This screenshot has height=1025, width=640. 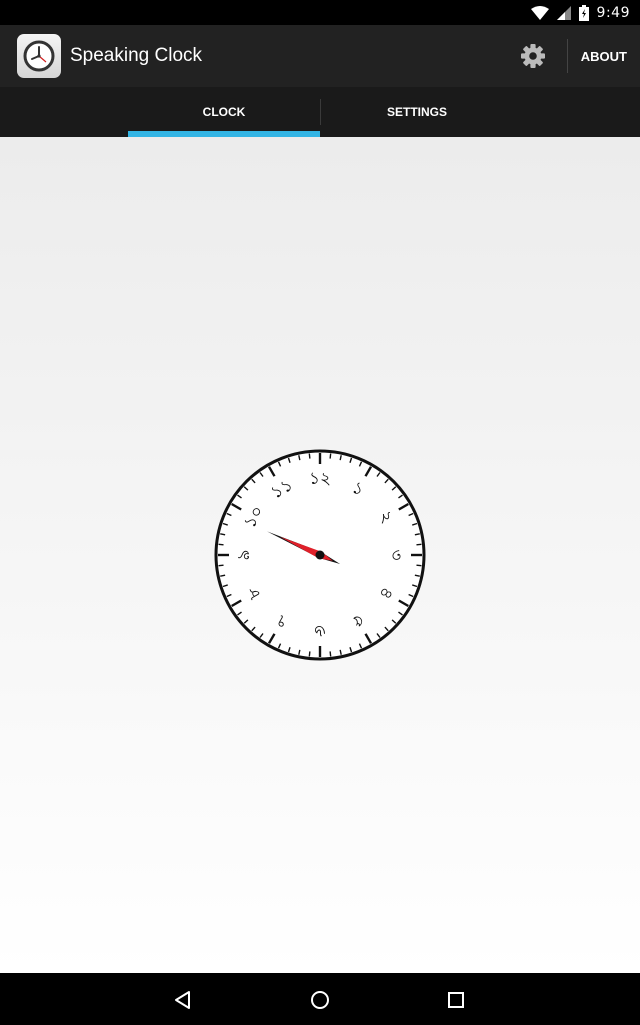 What do you see at coordinates (320, 12) in the screenshot?
I see `status-bar: 9:49` at bounding box center [320, 12].